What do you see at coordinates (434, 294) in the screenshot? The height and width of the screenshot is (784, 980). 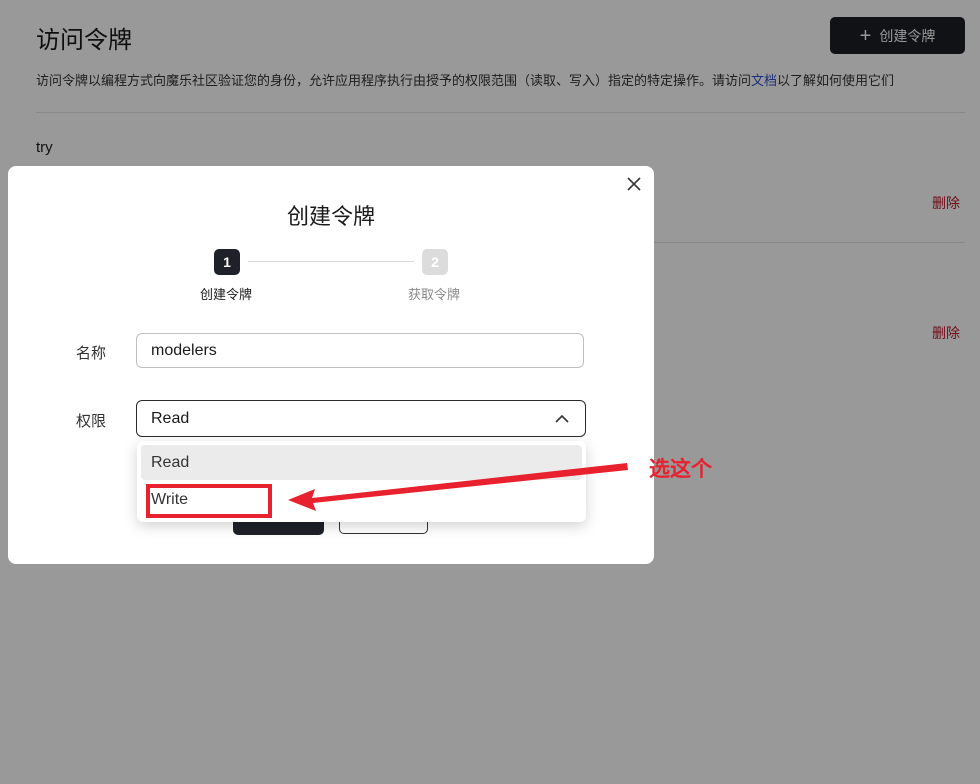 I see `step-2-label: 获取令牌` at bounding box center [434, 294].